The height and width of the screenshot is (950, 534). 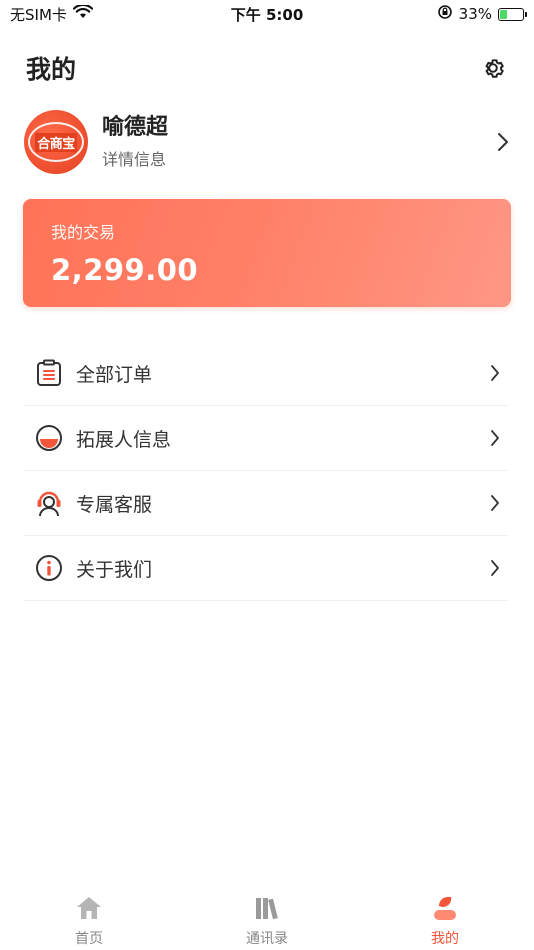 I want to click on status-left: 无SIM卡, so click(x=52, y=14).